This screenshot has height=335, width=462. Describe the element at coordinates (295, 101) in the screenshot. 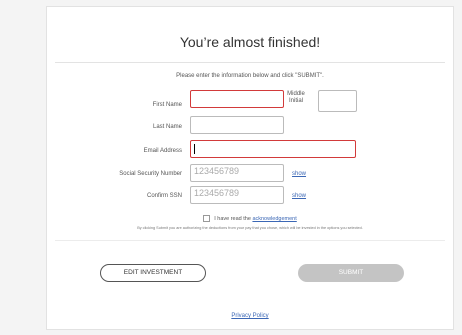

I see `middle-initial-label-line2: Initial` at that location.